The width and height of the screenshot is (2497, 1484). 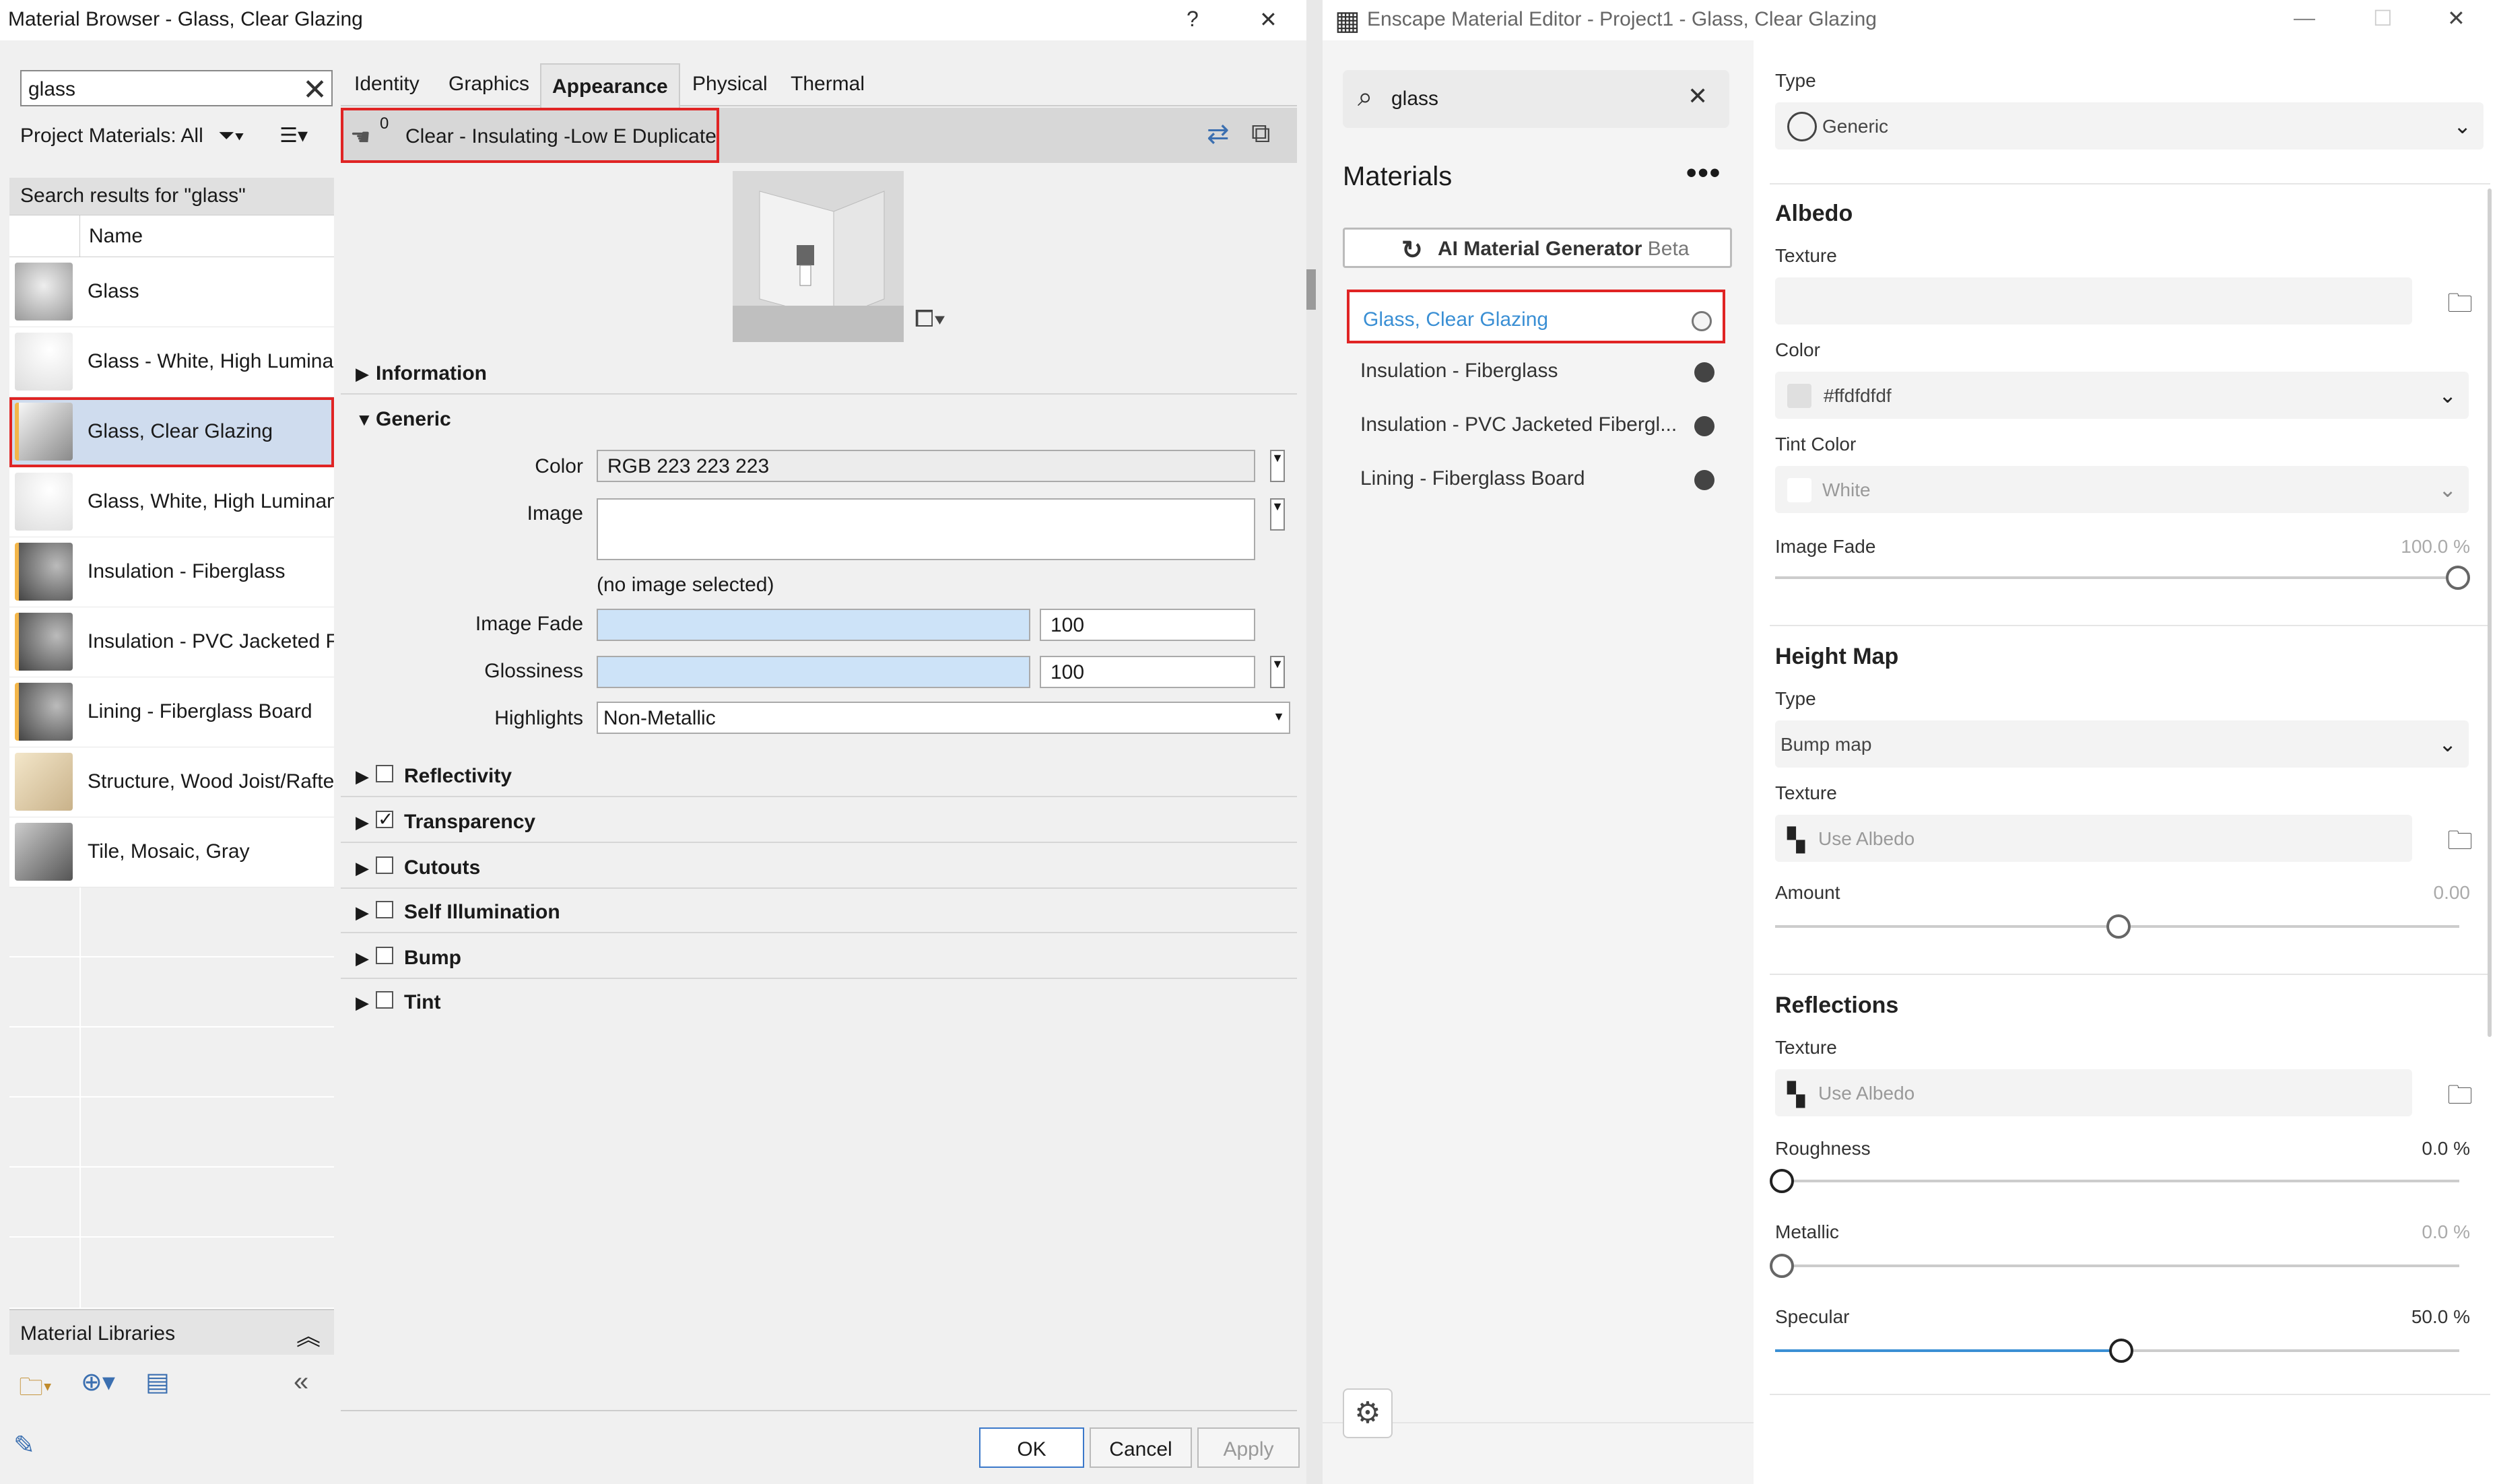 I want to click on color-field: RGB 223 223 223, so click(x=926, y=466).